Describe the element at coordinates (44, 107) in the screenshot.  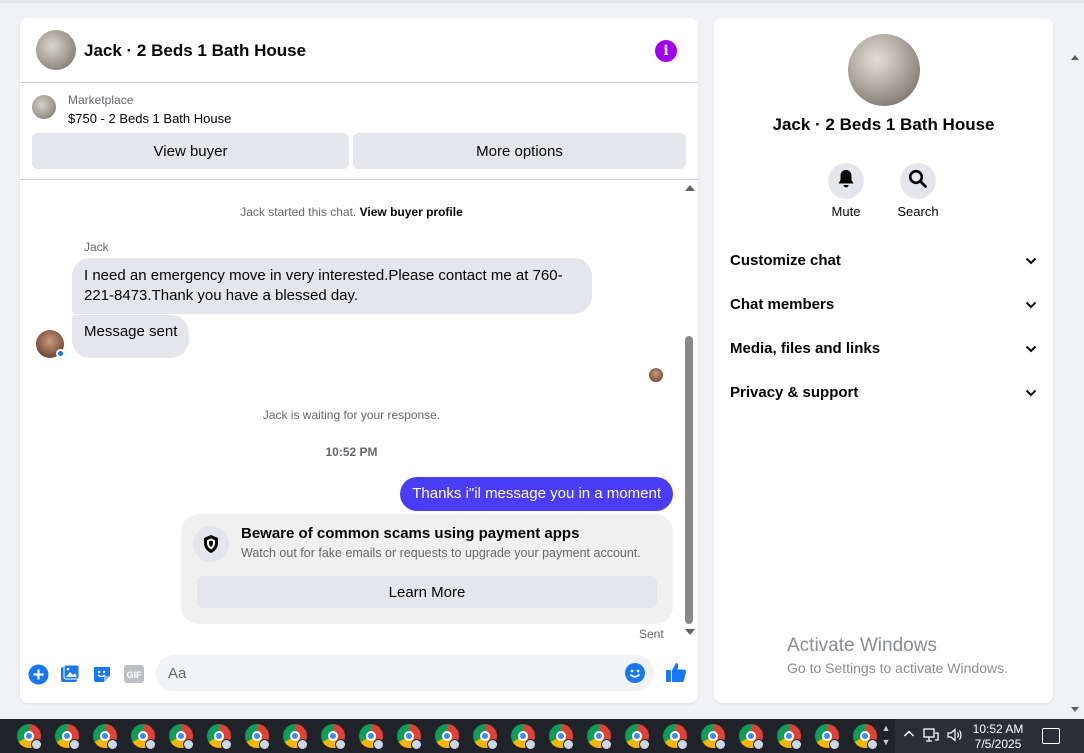
I see `listing-thumbnail` at that location.